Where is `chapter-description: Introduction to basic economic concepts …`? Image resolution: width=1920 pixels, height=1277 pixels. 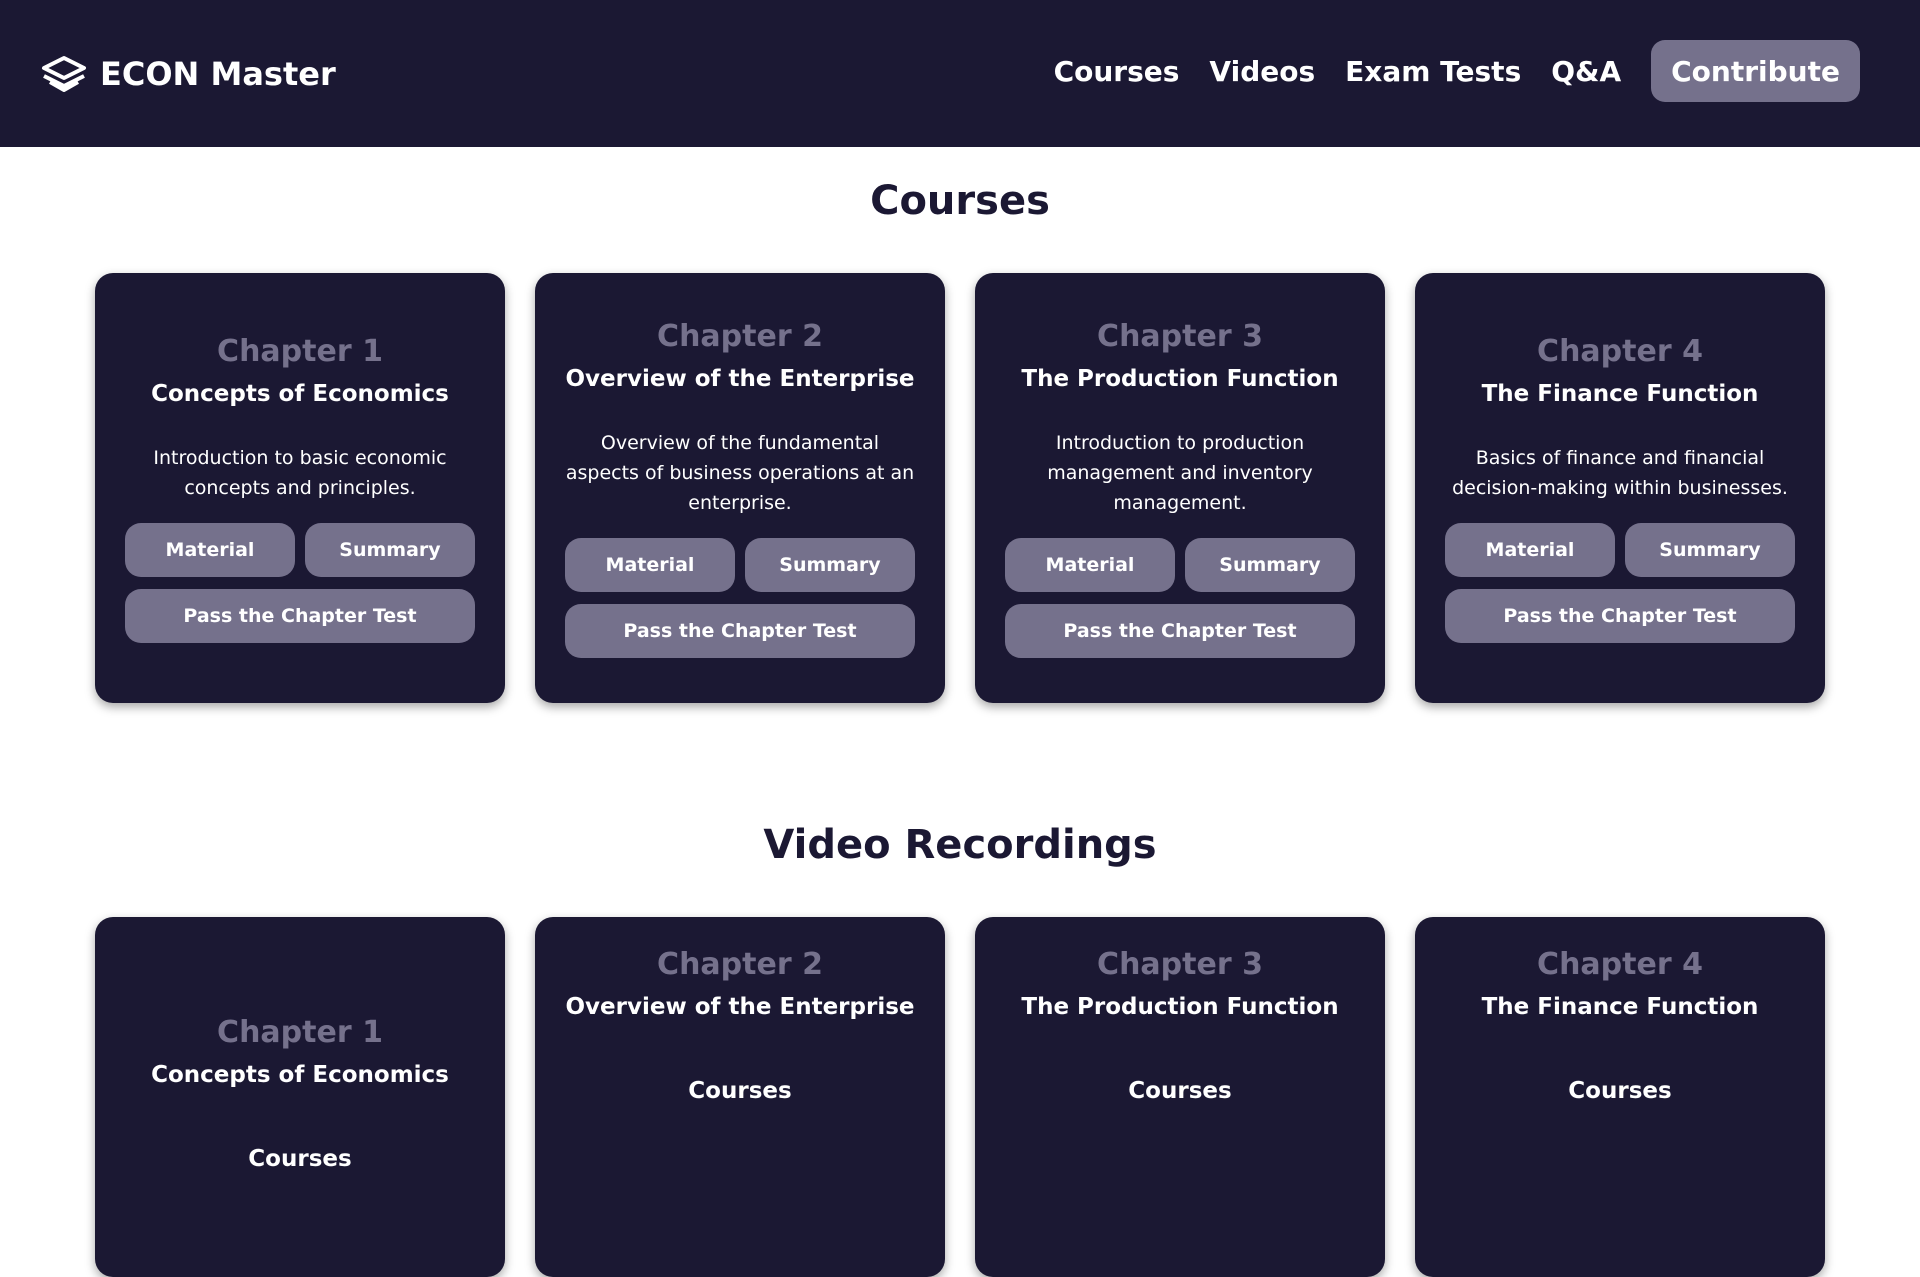
chapter-description: Introduction to basic economic concepts … is located at coordinates (300, 472).